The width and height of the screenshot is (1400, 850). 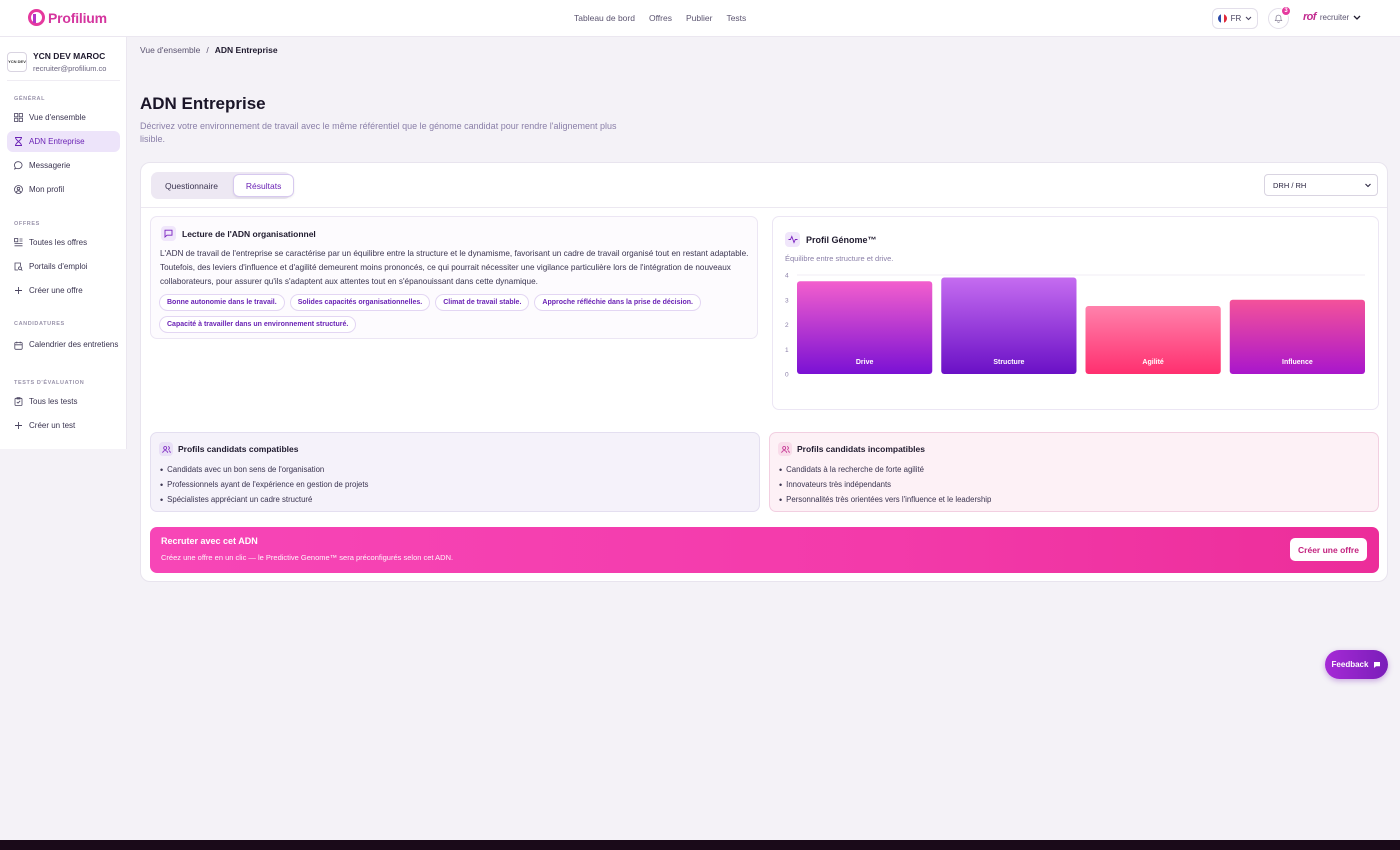 I want to click on genome-header: Profil Génome™, so click(x=831, y=239).